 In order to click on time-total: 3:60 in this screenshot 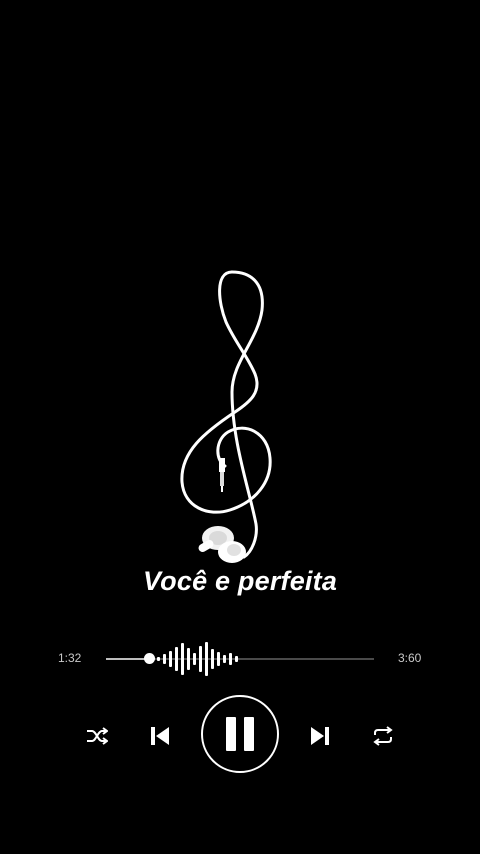, I will do `click(410, 658)`.